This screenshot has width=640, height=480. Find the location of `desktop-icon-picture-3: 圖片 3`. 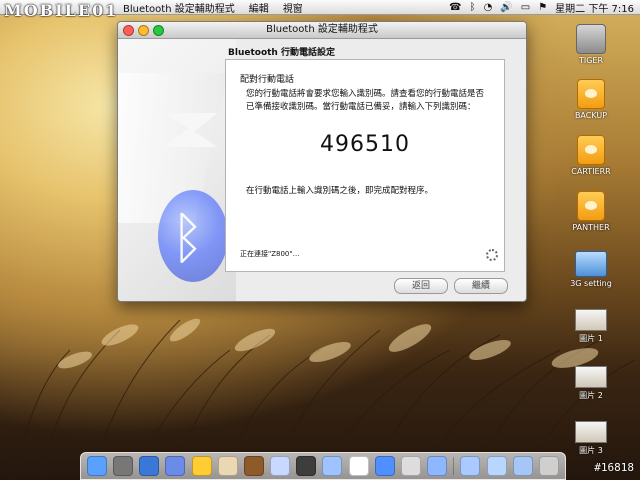

desktop-icon-picture-3: 圖片 3 is located at coordinates (591, 438).